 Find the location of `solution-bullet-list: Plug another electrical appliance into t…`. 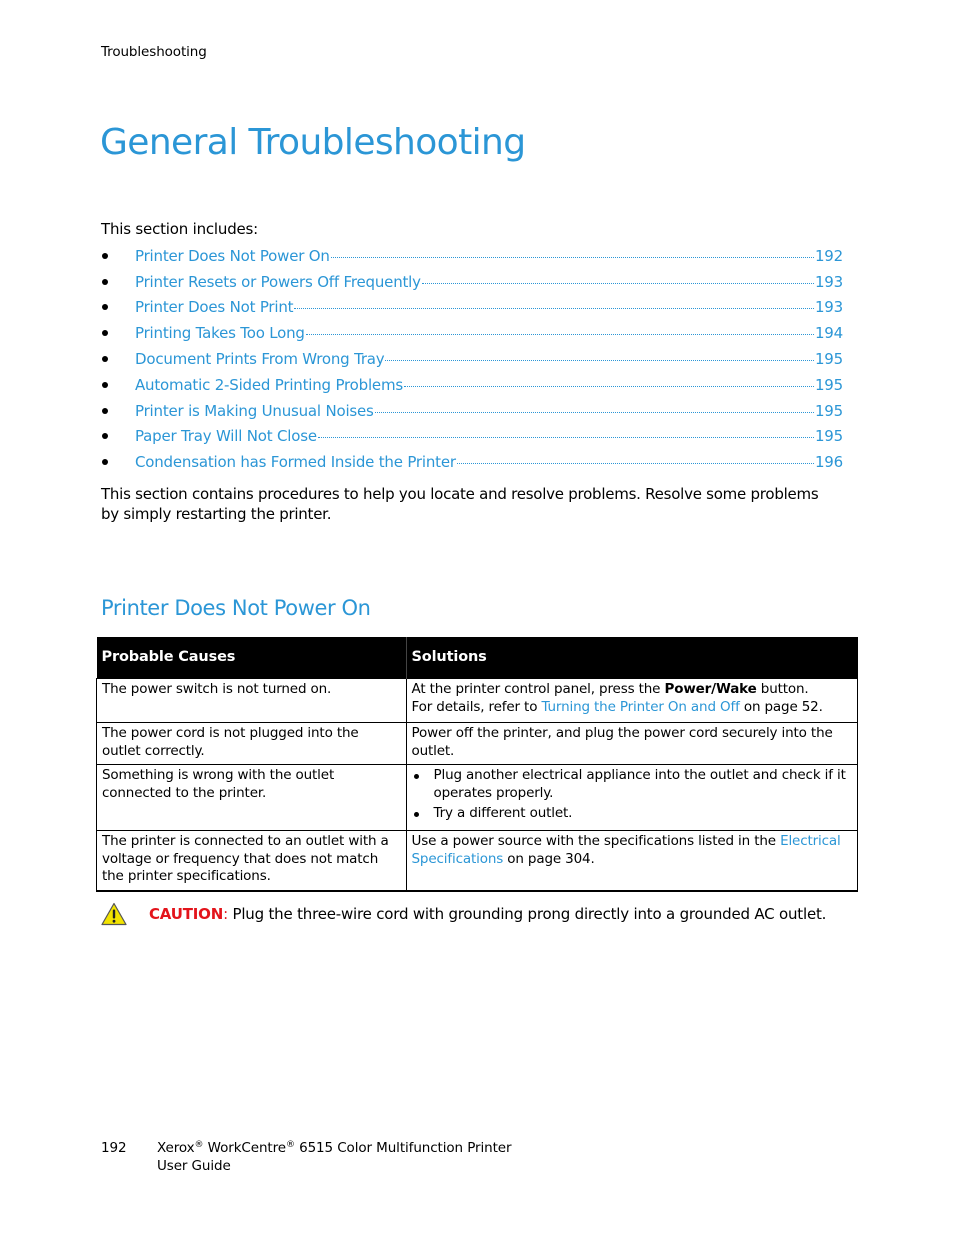

solution-bullet-list: Plug another electrical appliance into t… is located at coordinates (632, 795).